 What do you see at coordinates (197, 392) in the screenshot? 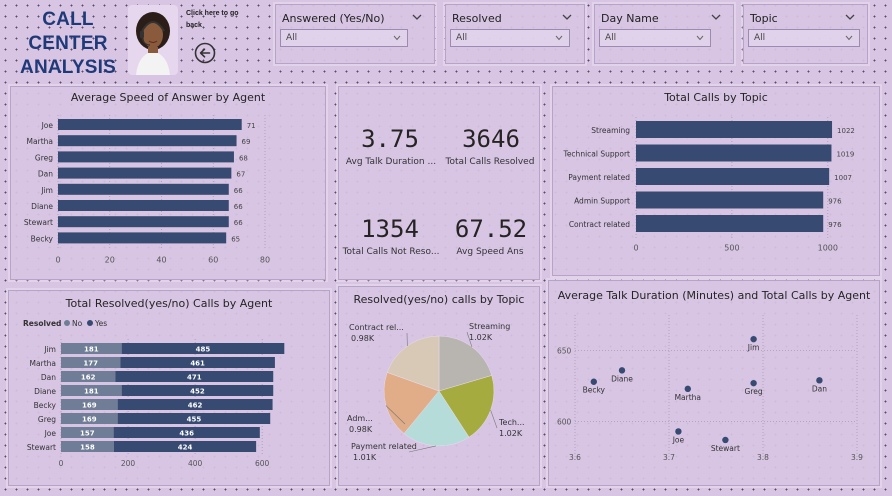
I see `data-label-yes: 452` at bounding box center [197, 392].